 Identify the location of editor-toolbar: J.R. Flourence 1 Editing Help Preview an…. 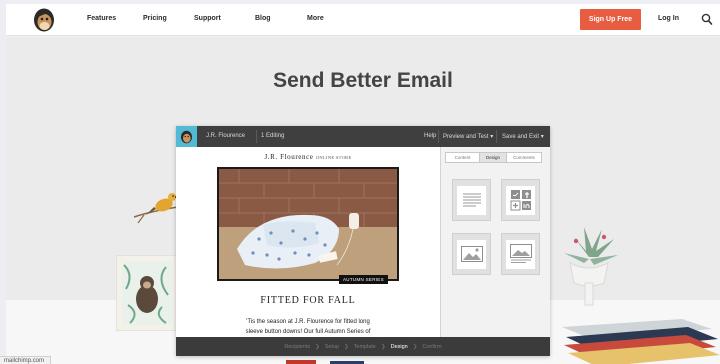
(363, 136).